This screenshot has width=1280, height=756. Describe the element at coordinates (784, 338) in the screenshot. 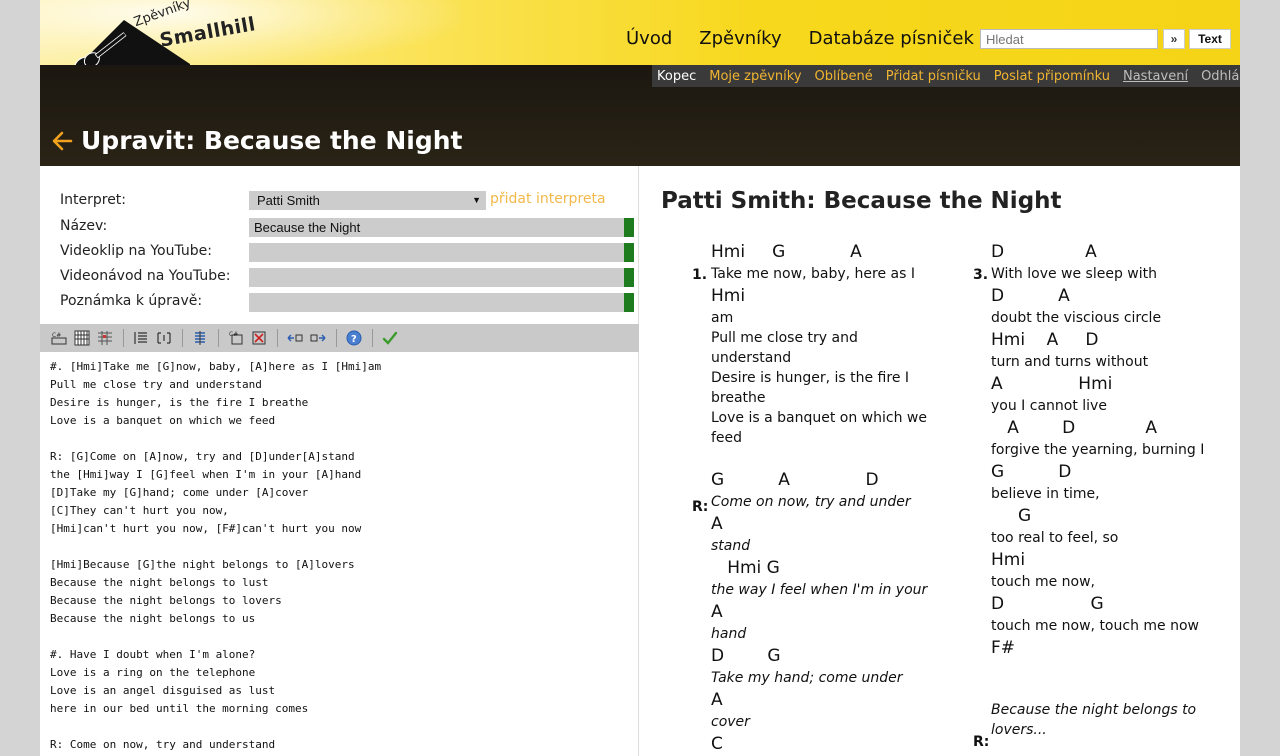

I see `lyric-line: Pull me close try and` at that location.